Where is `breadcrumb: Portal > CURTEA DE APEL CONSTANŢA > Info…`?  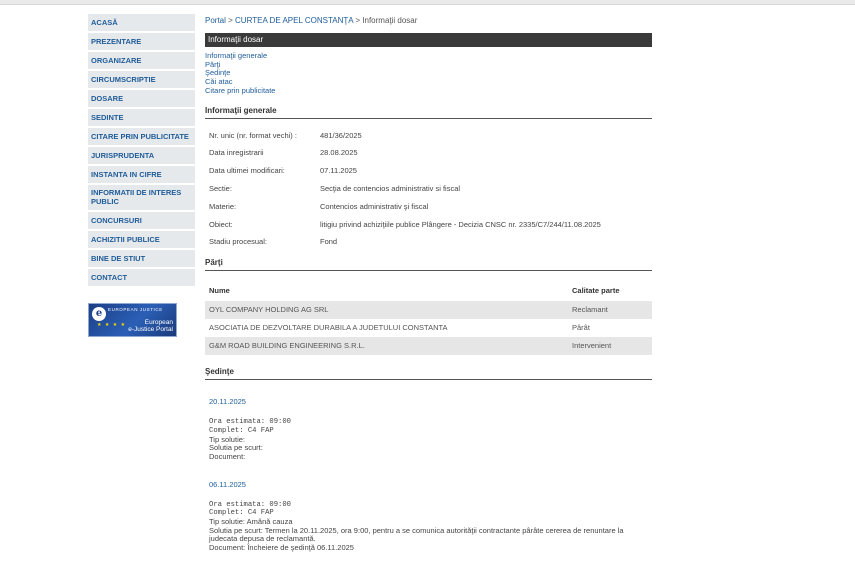
breadcrumb: Portal > CURTEA DE APEL CONSTANŢA > Info… is located at coordinates (428, 21).